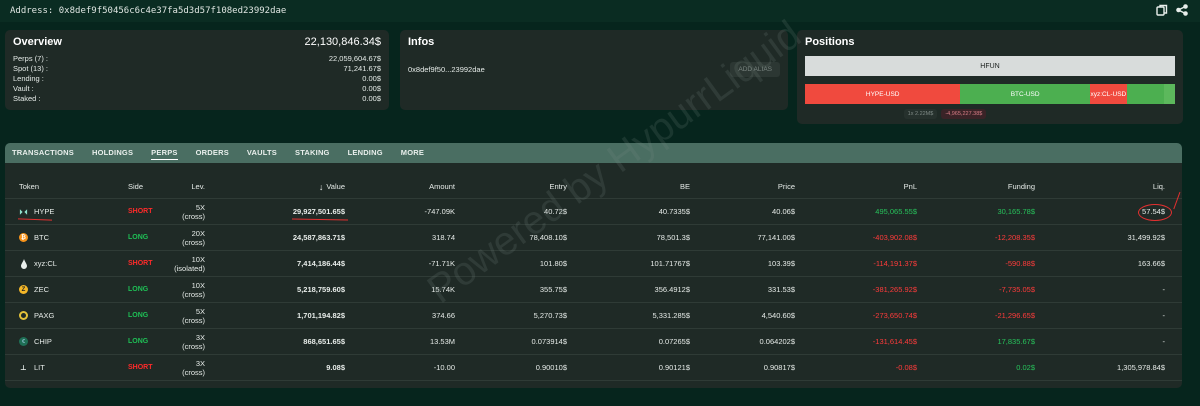  Describe the element at coordinates (895, 263) in the screenshot. I see `pnl-cell: -114,191.37$` at that location.